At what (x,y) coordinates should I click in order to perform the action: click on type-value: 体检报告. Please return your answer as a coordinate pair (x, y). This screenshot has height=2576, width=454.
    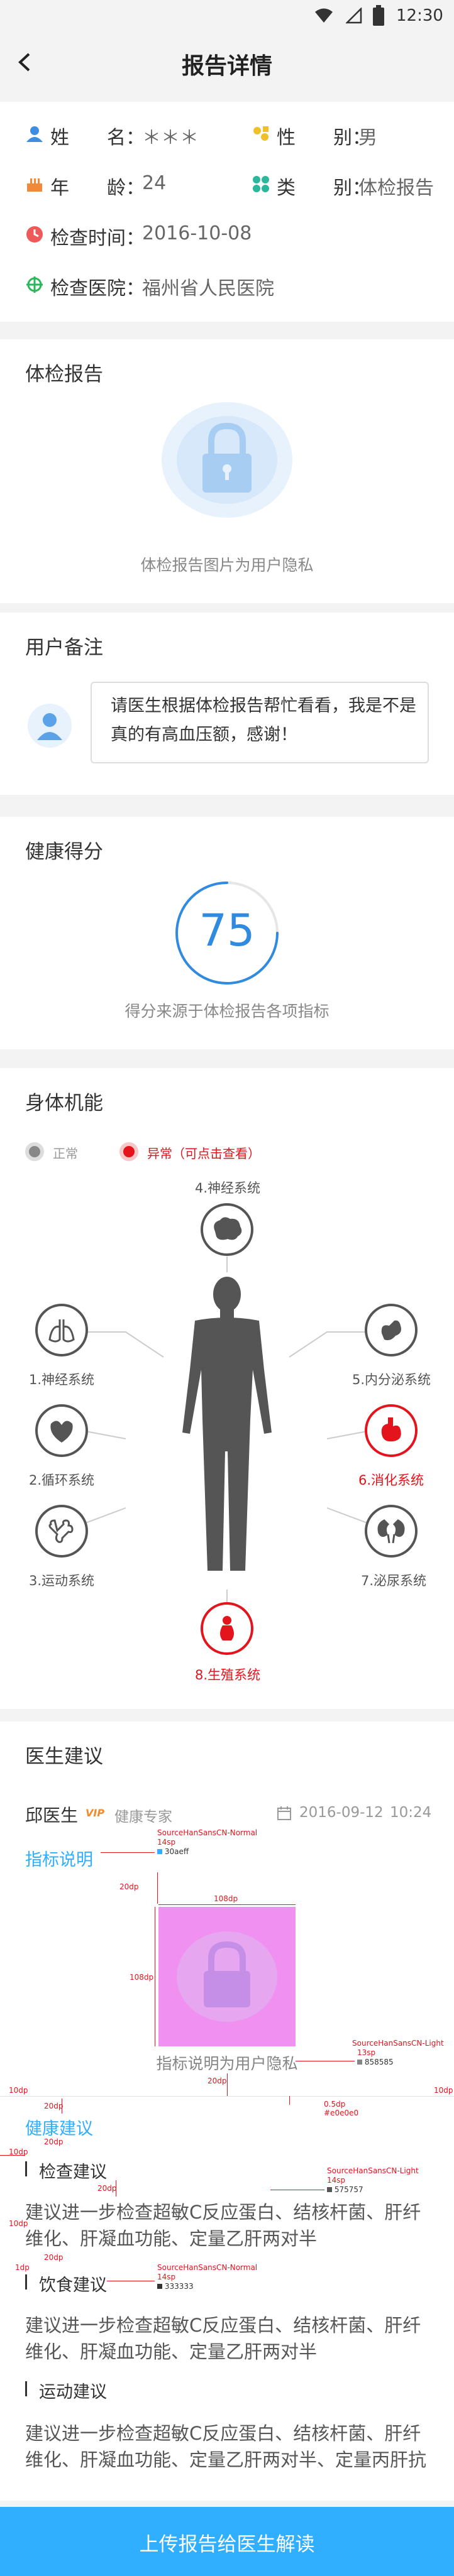
    Looking at the image, I should click on (396, 188).